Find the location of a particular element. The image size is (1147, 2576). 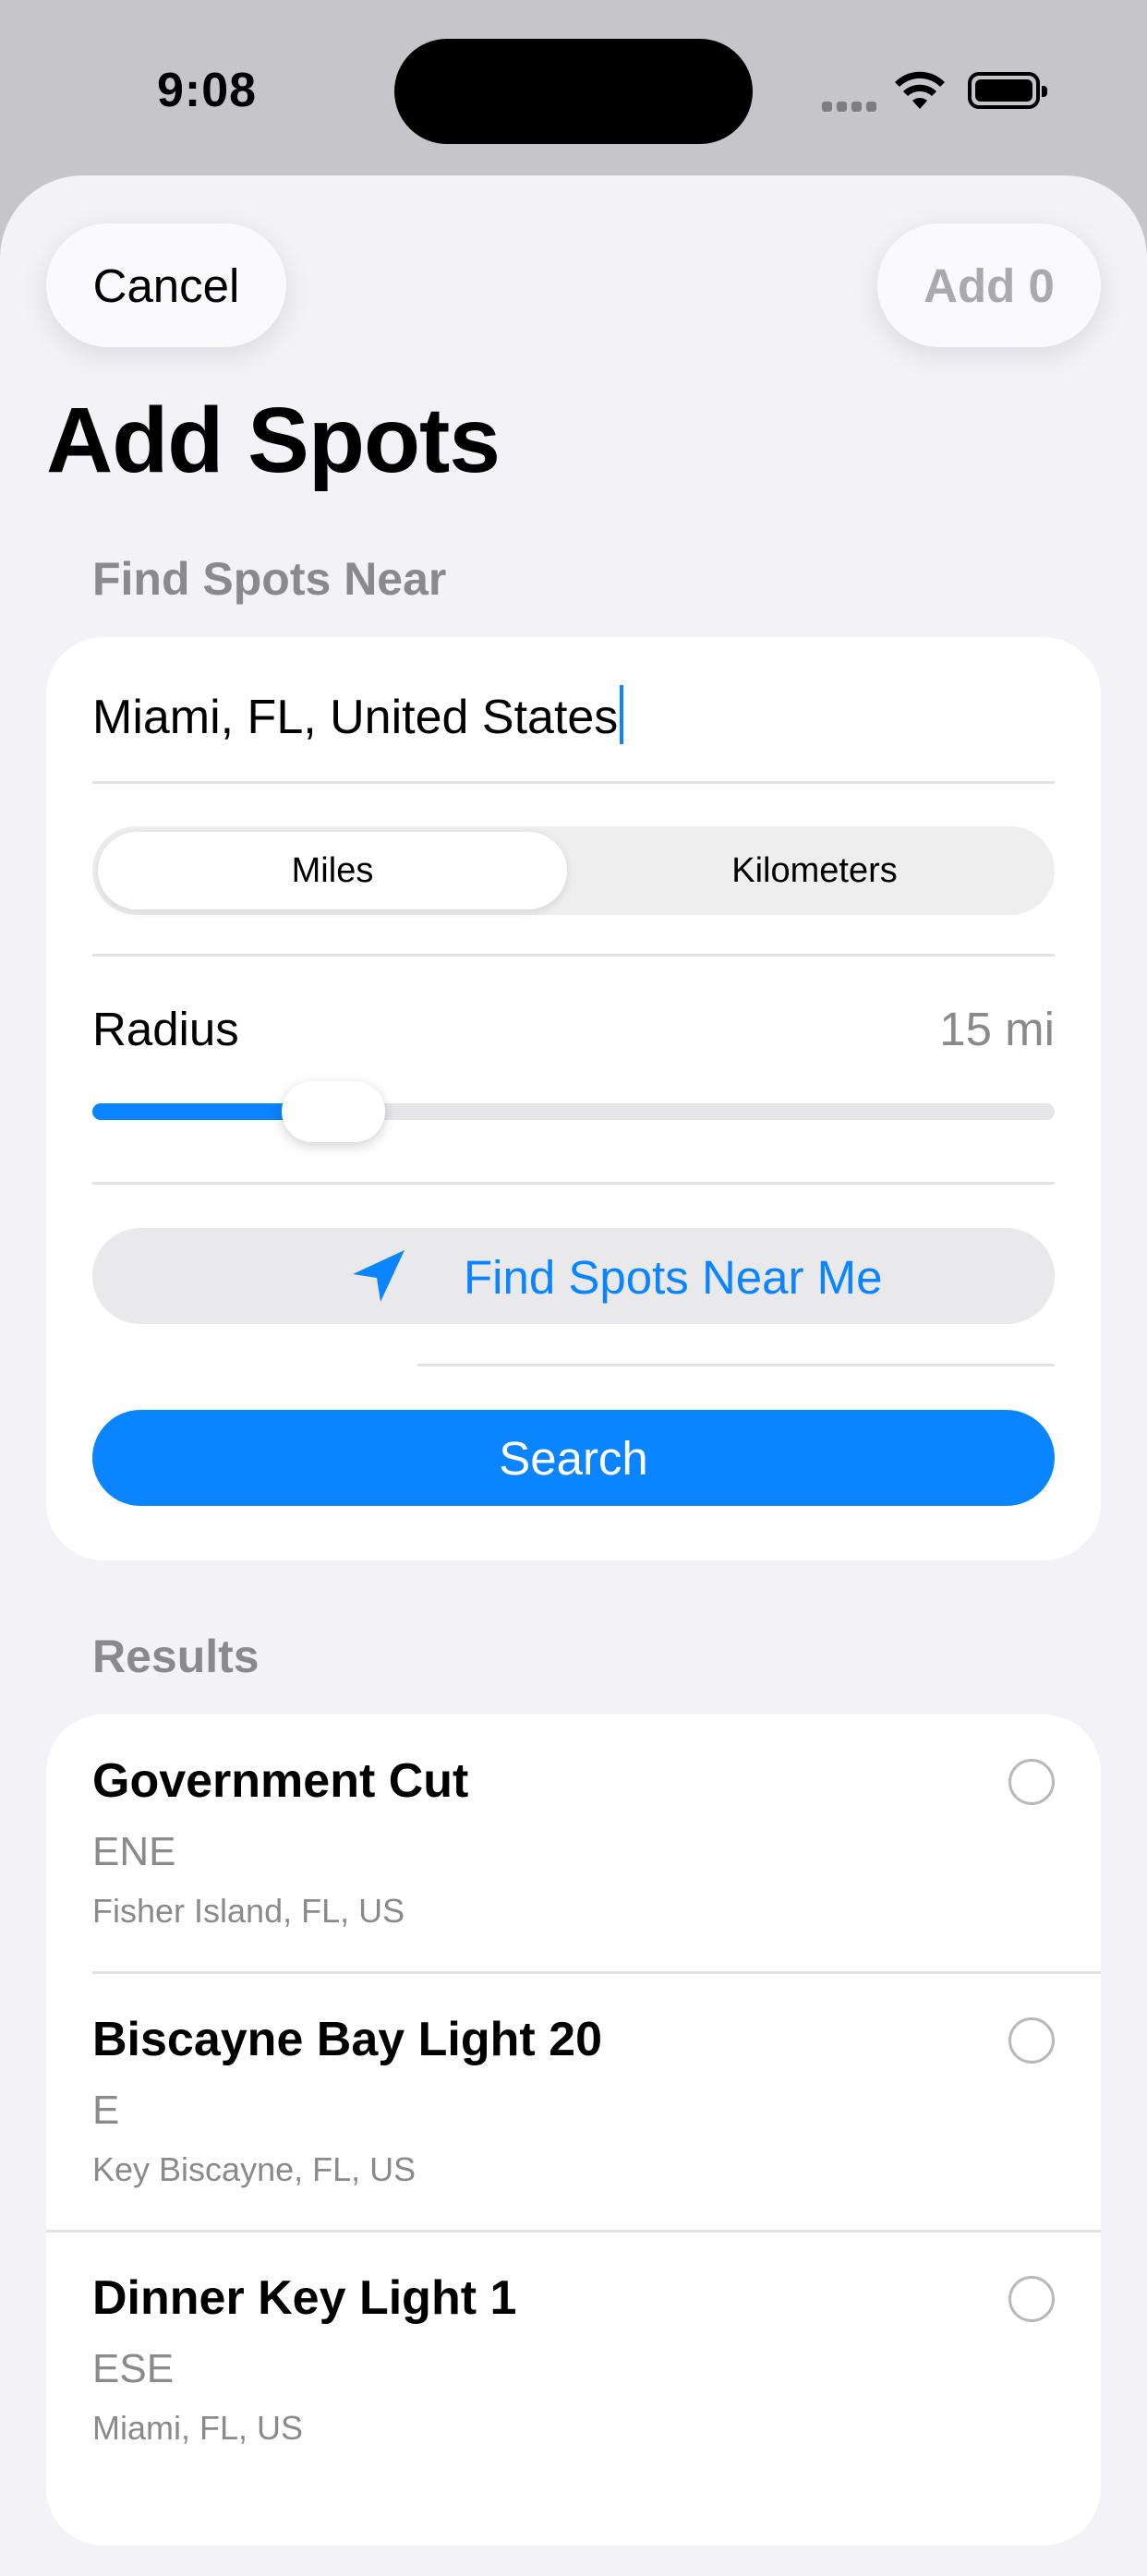

find-spots-section-header: Find Spots Near is located at coordinates (269, 579).